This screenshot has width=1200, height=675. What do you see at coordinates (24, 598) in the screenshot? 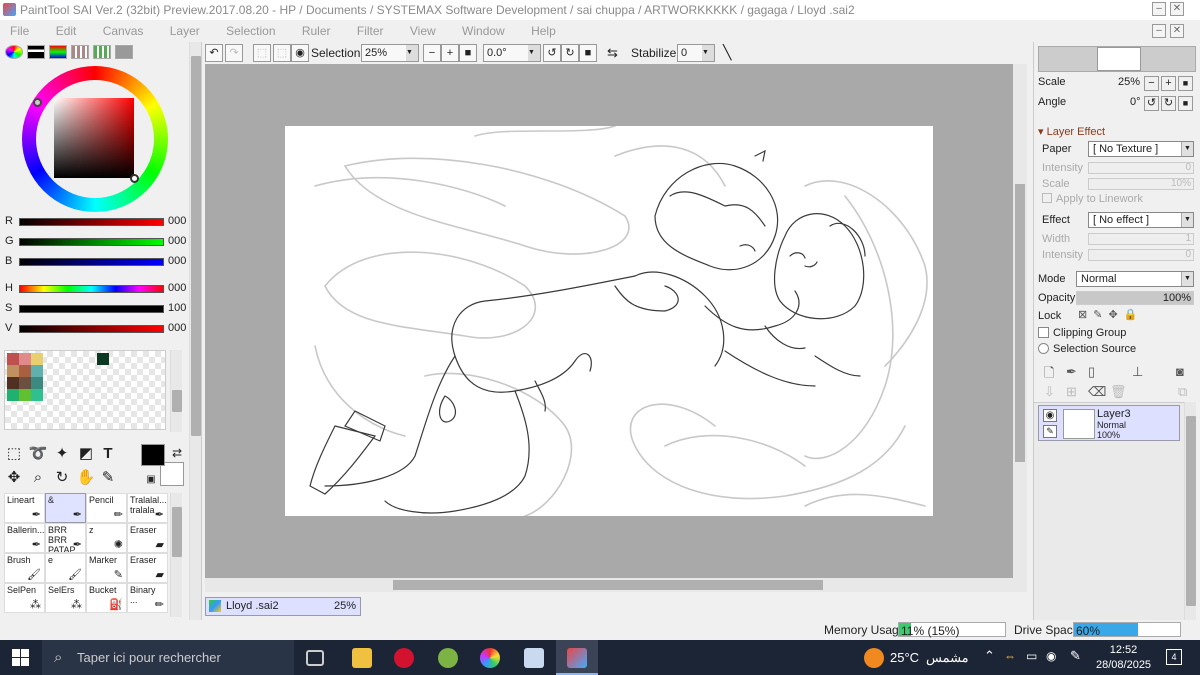
I see `brush-slot: SelPen ⁂` at bounding box center [24, 598].